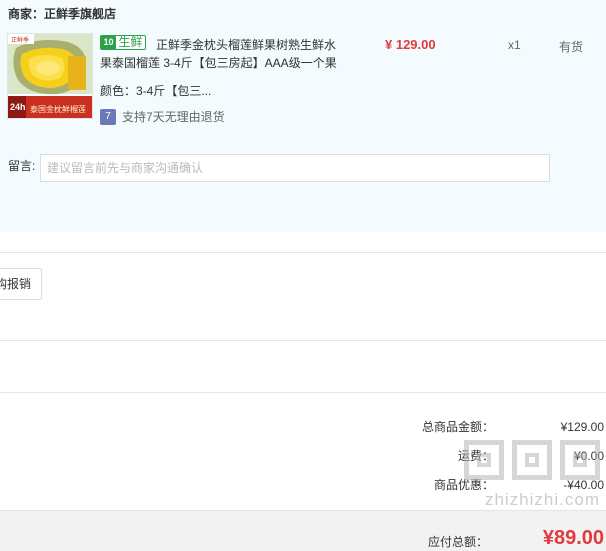 This screenshot has width=606, height=551. What do you see at coordinates (573, 538) in the screenshot?
I see `payable-total: ¥89.00` at bounding box center [573, 538].